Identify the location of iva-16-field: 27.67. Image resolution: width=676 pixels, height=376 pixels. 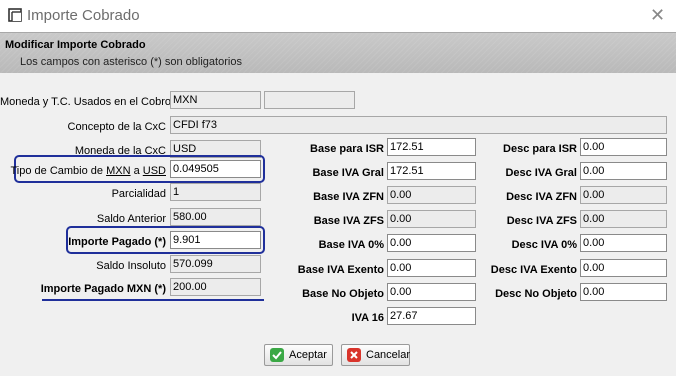
(431, 316).